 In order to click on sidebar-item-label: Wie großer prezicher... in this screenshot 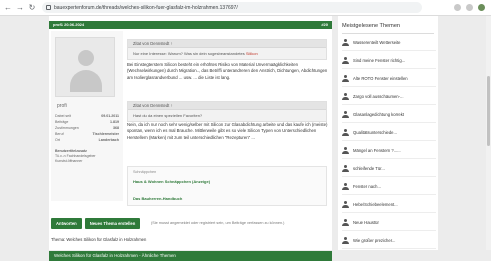, I will do `click(374, 240)`.